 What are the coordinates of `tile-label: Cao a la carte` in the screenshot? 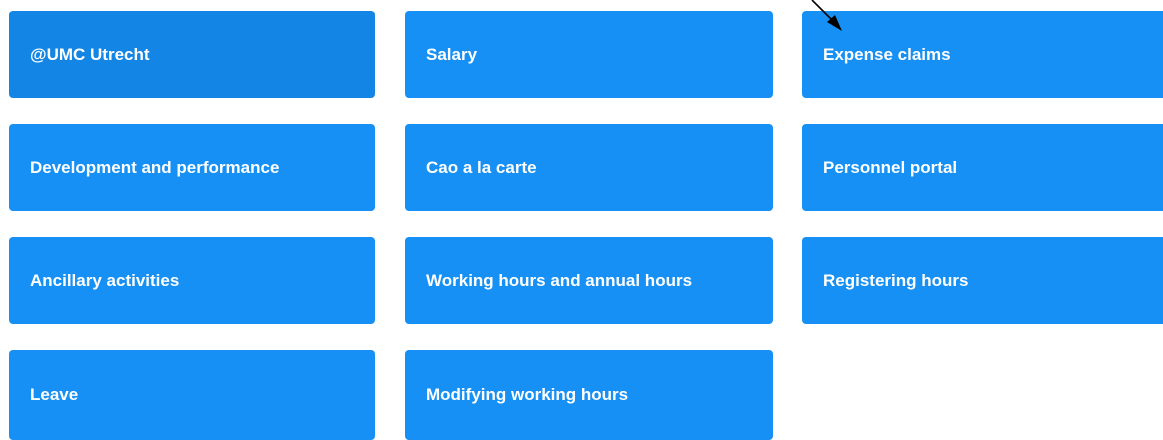 It's located at (481, 167).